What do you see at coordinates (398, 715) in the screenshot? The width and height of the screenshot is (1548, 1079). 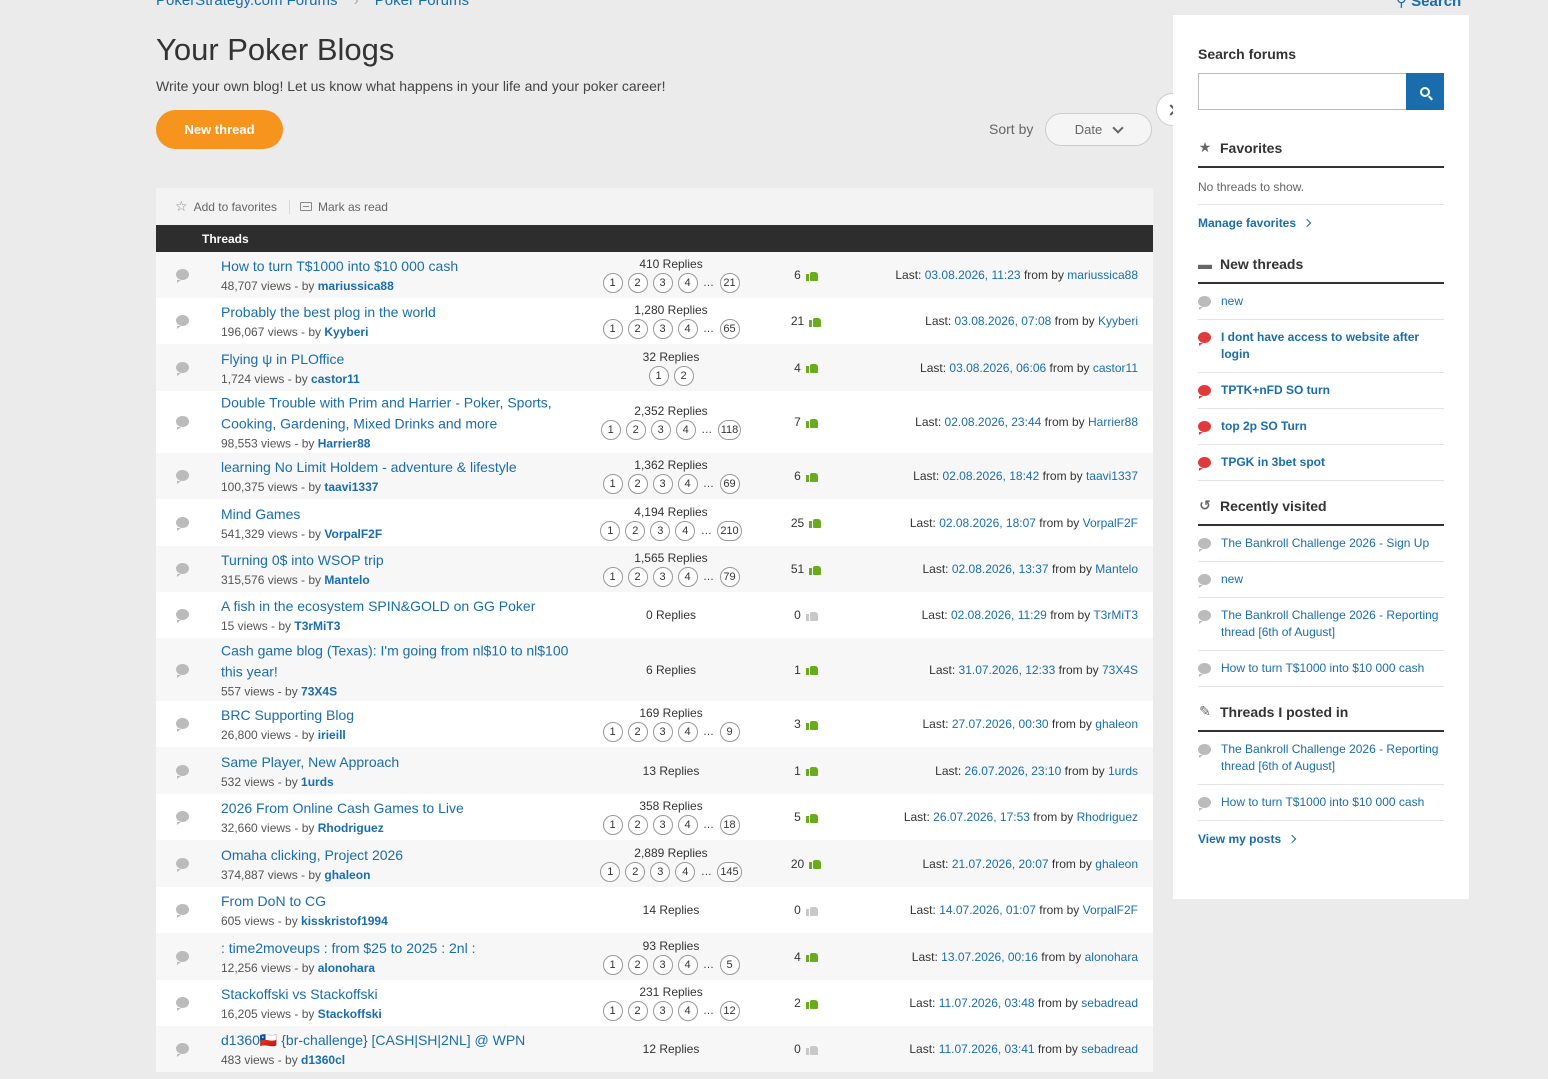 I see `thread-title-link: BRC Supporting Blog` at bounding box center [398, 715].